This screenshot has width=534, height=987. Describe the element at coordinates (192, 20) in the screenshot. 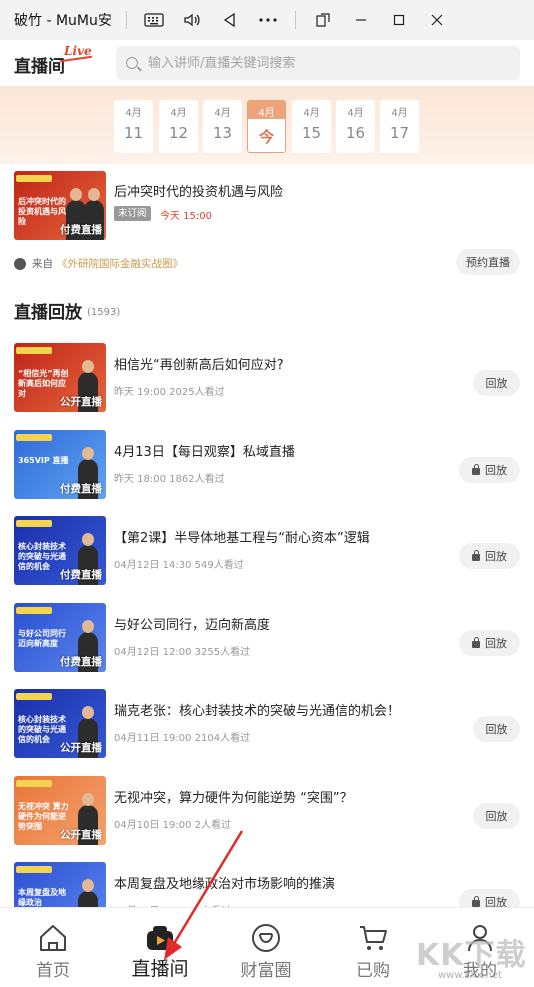

I see `volume-icon` at that location.